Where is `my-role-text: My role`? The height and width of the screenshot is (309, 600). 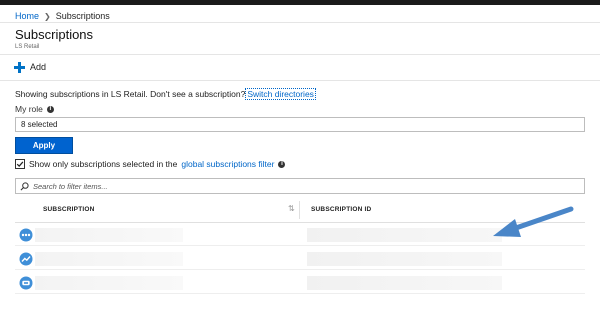 my-role-text: My role is located at coordinates (29, 109).